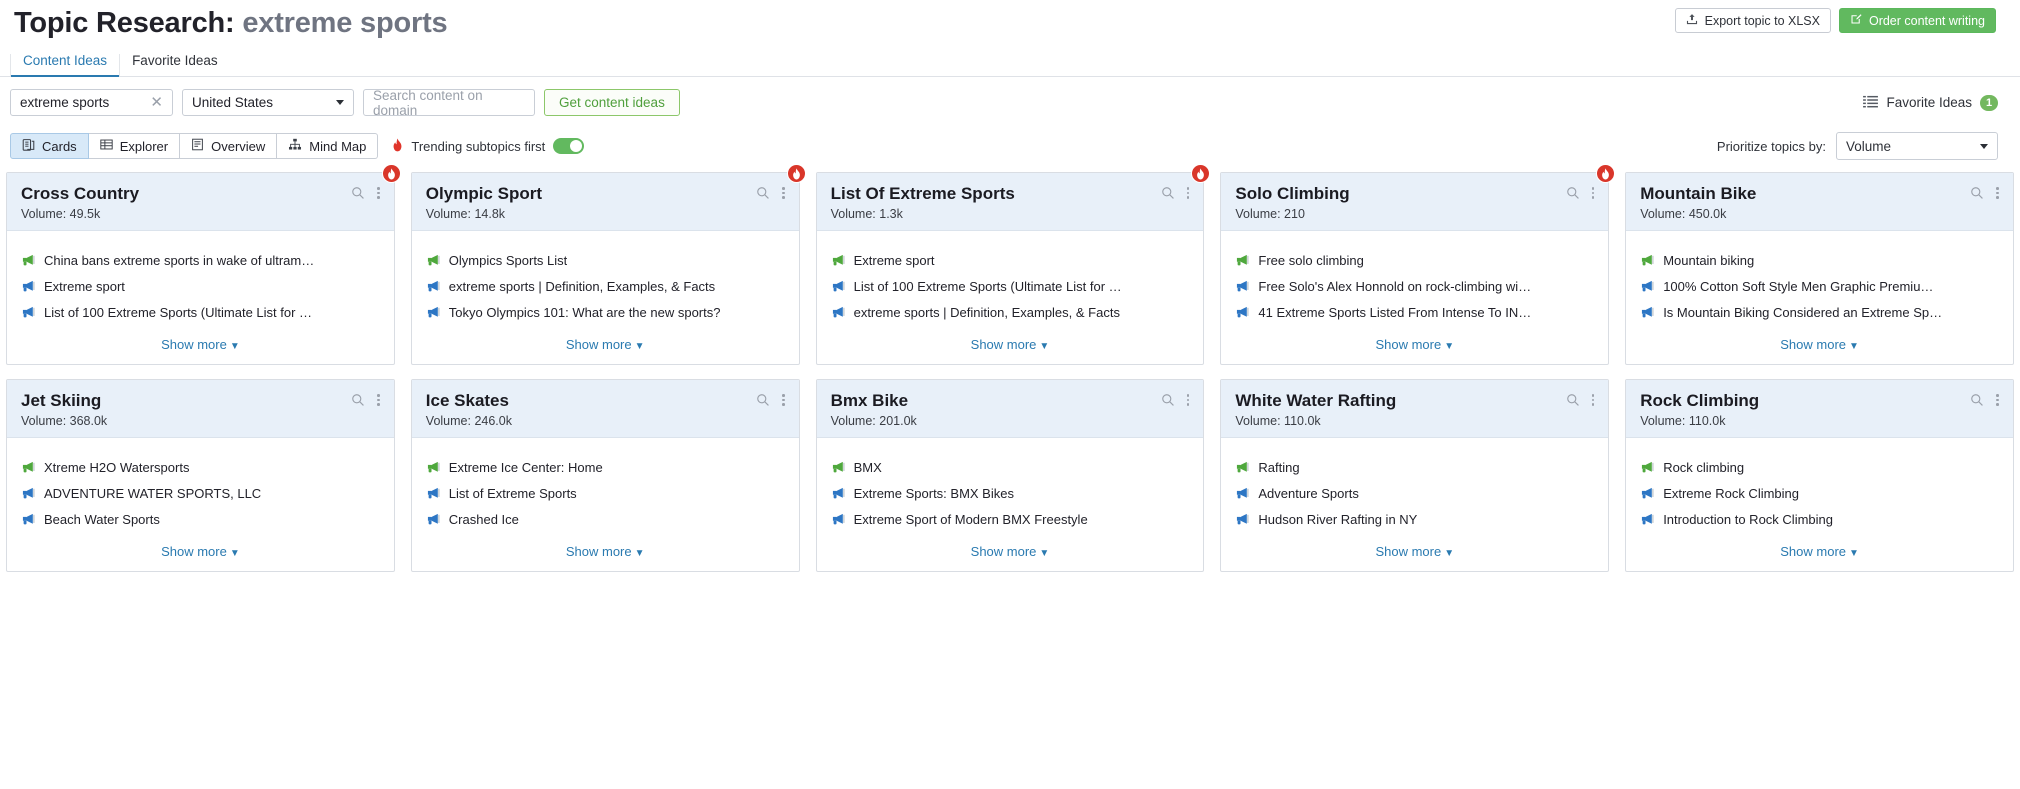 The width and height of the screenshot is (2020, 789). I want to click on content-idea-item: Hudson River Rafting in NY, so click(1414, 519).